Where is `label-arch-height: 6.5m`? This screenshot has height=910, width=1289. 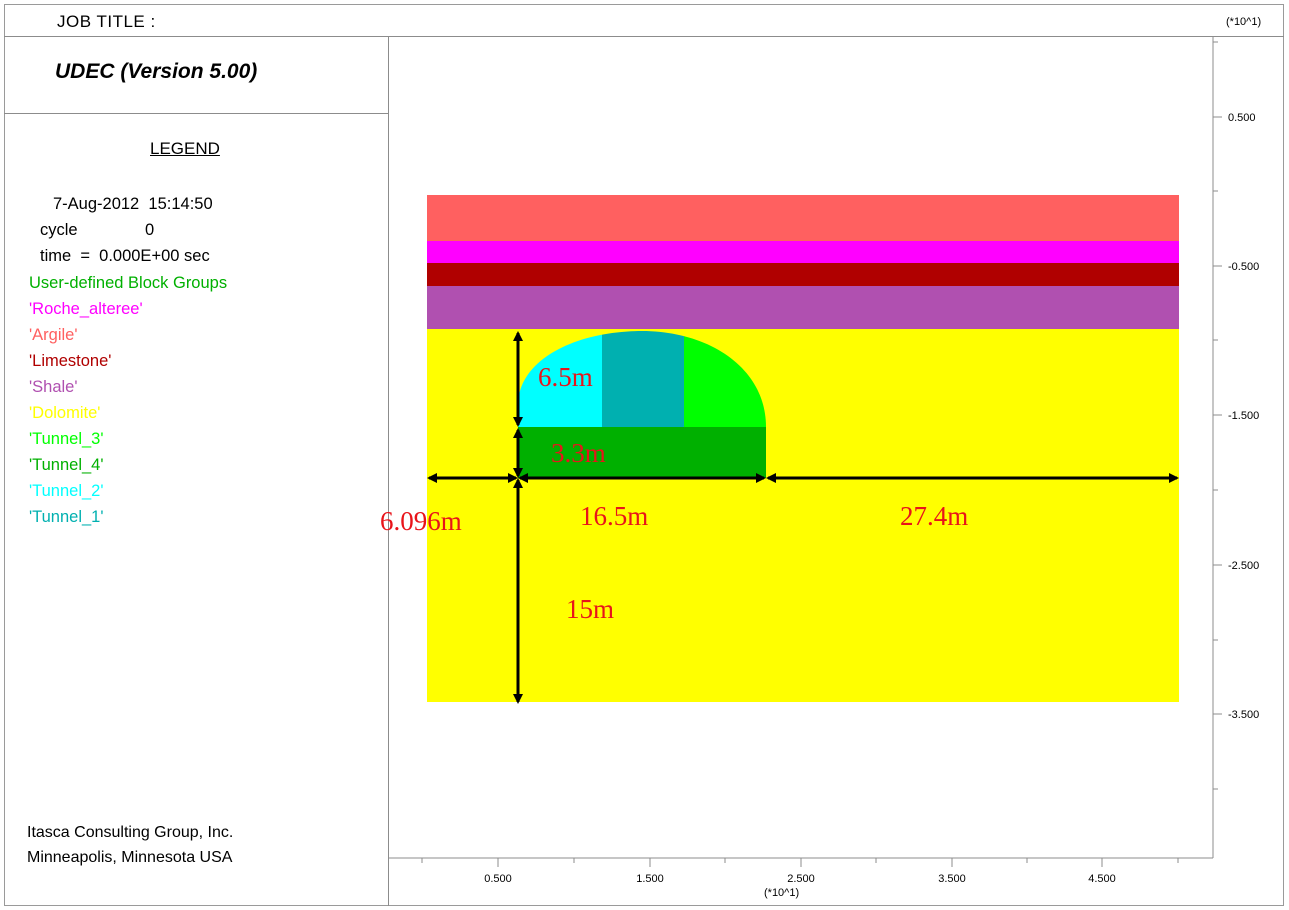
label-arch-height: 6.5m is located at coordinates (565, 377).